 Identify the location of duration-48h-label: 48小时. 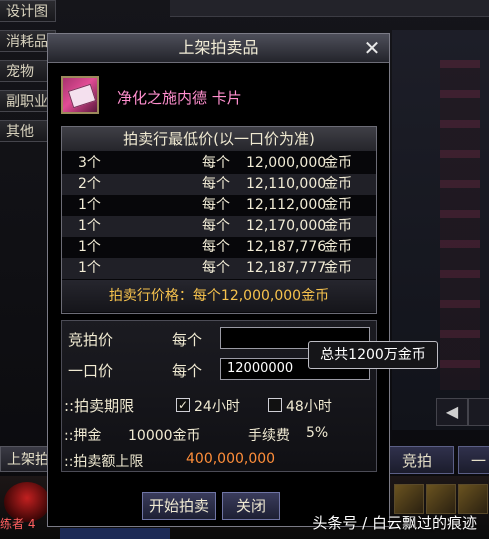
(309, 407).